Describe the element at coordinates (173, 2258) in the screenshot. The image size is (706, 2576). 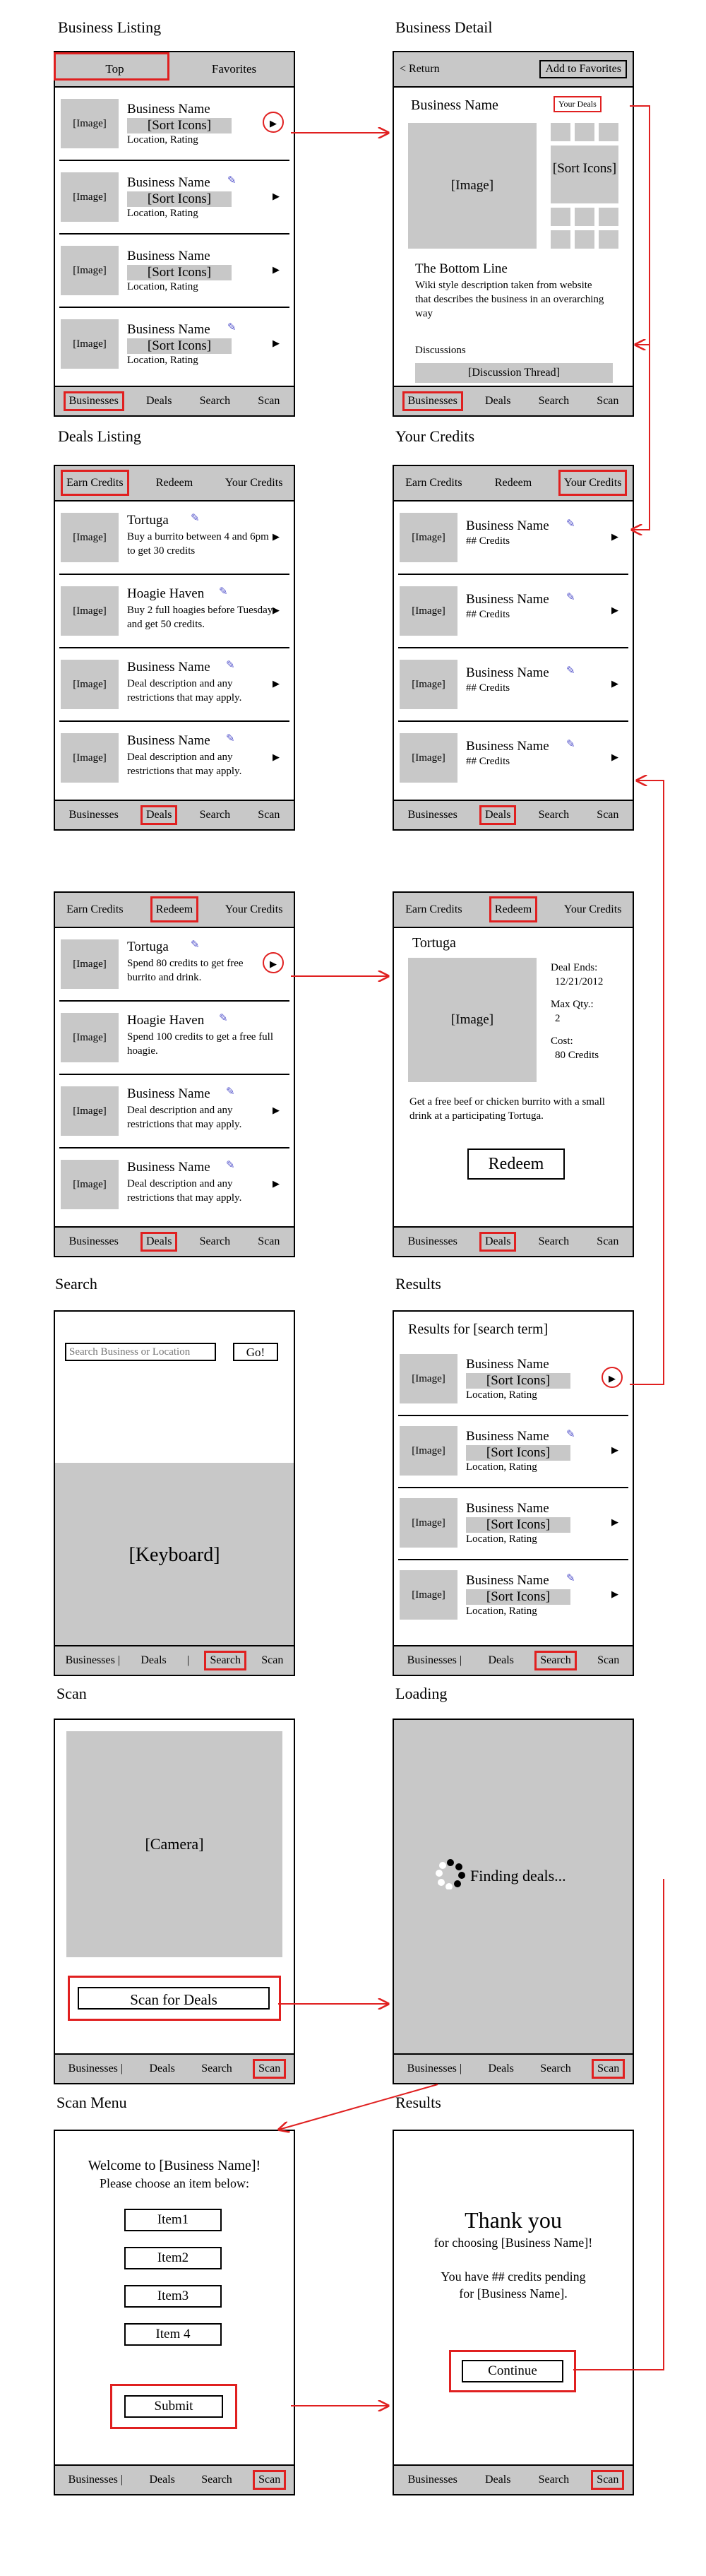
I see `menu-item-2: Item2` at that location.